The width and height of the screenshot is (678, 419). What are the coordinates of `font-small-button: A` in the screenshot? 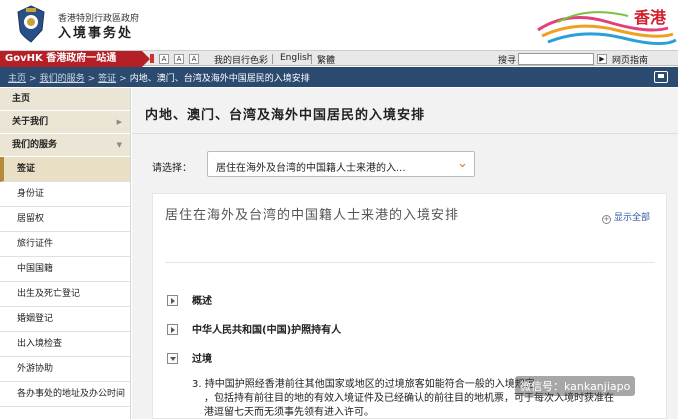 It's located at (164, 59).